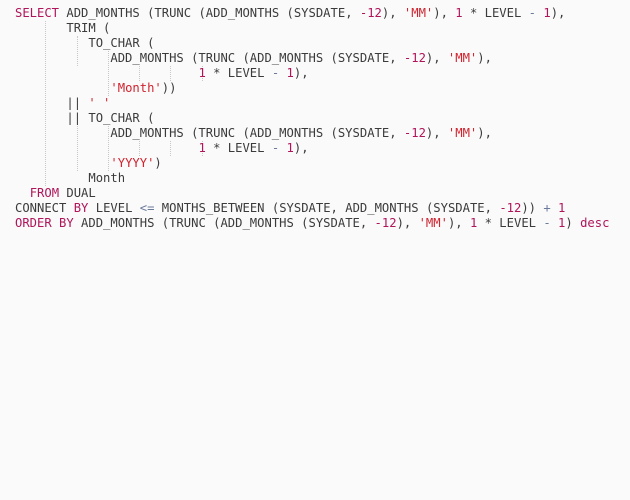  I want to click on code-line: TRIM (, so click(312, 28).